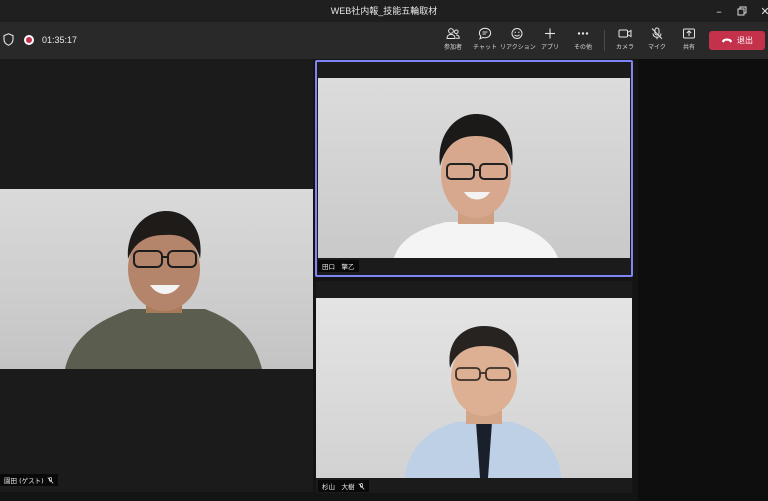 The height and width of the screenshot is (501, 768). I want to click on participant-nametag: 杉山 大樹, so click(343, 486).